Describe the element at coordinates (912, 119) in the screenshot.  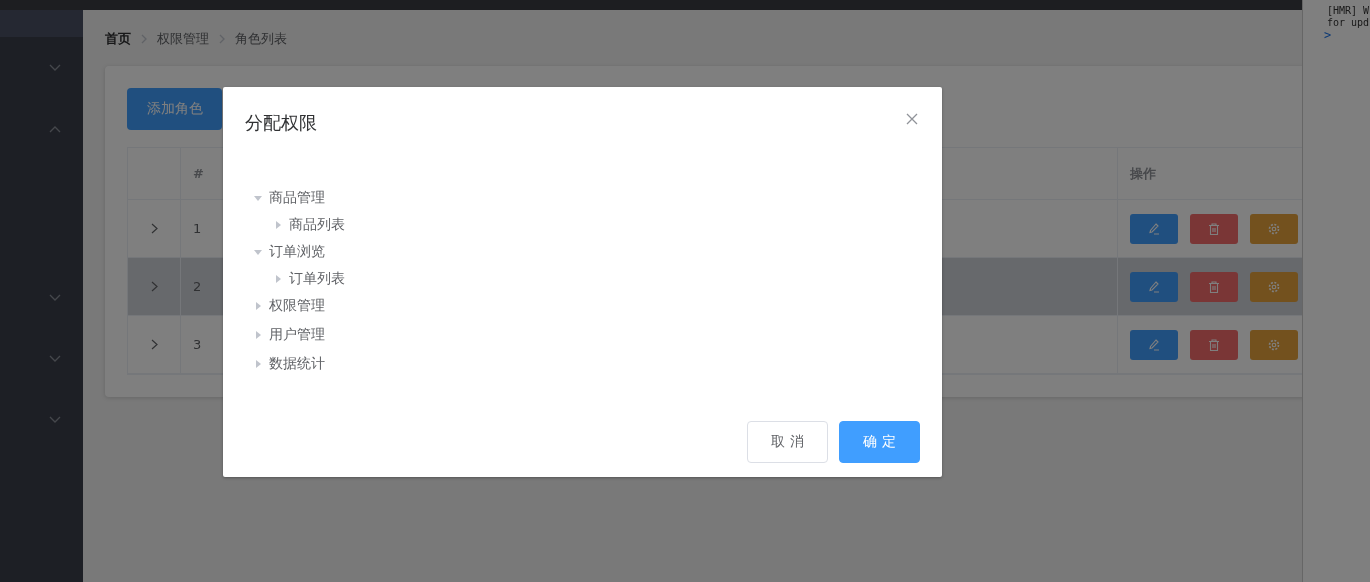
I see `close-icon` at that location.